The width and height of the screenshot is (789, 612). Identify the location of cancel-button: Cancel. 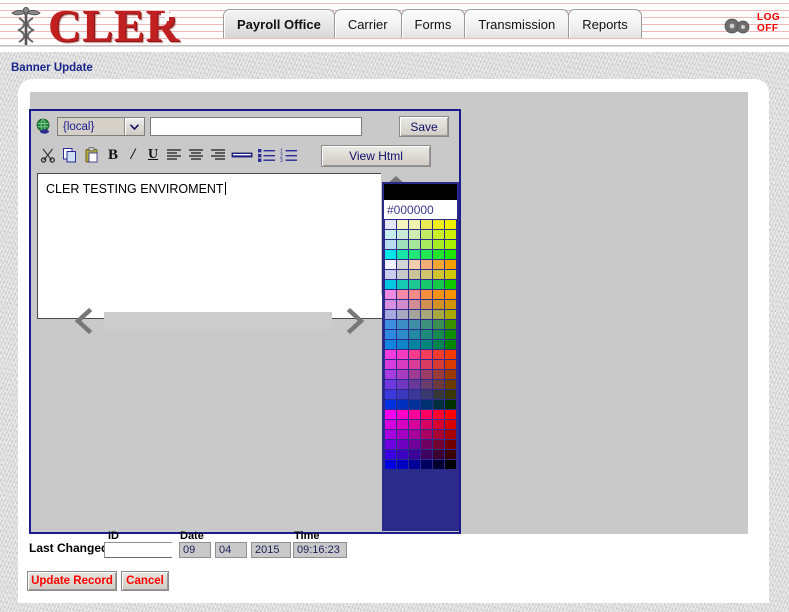
(145, 581).